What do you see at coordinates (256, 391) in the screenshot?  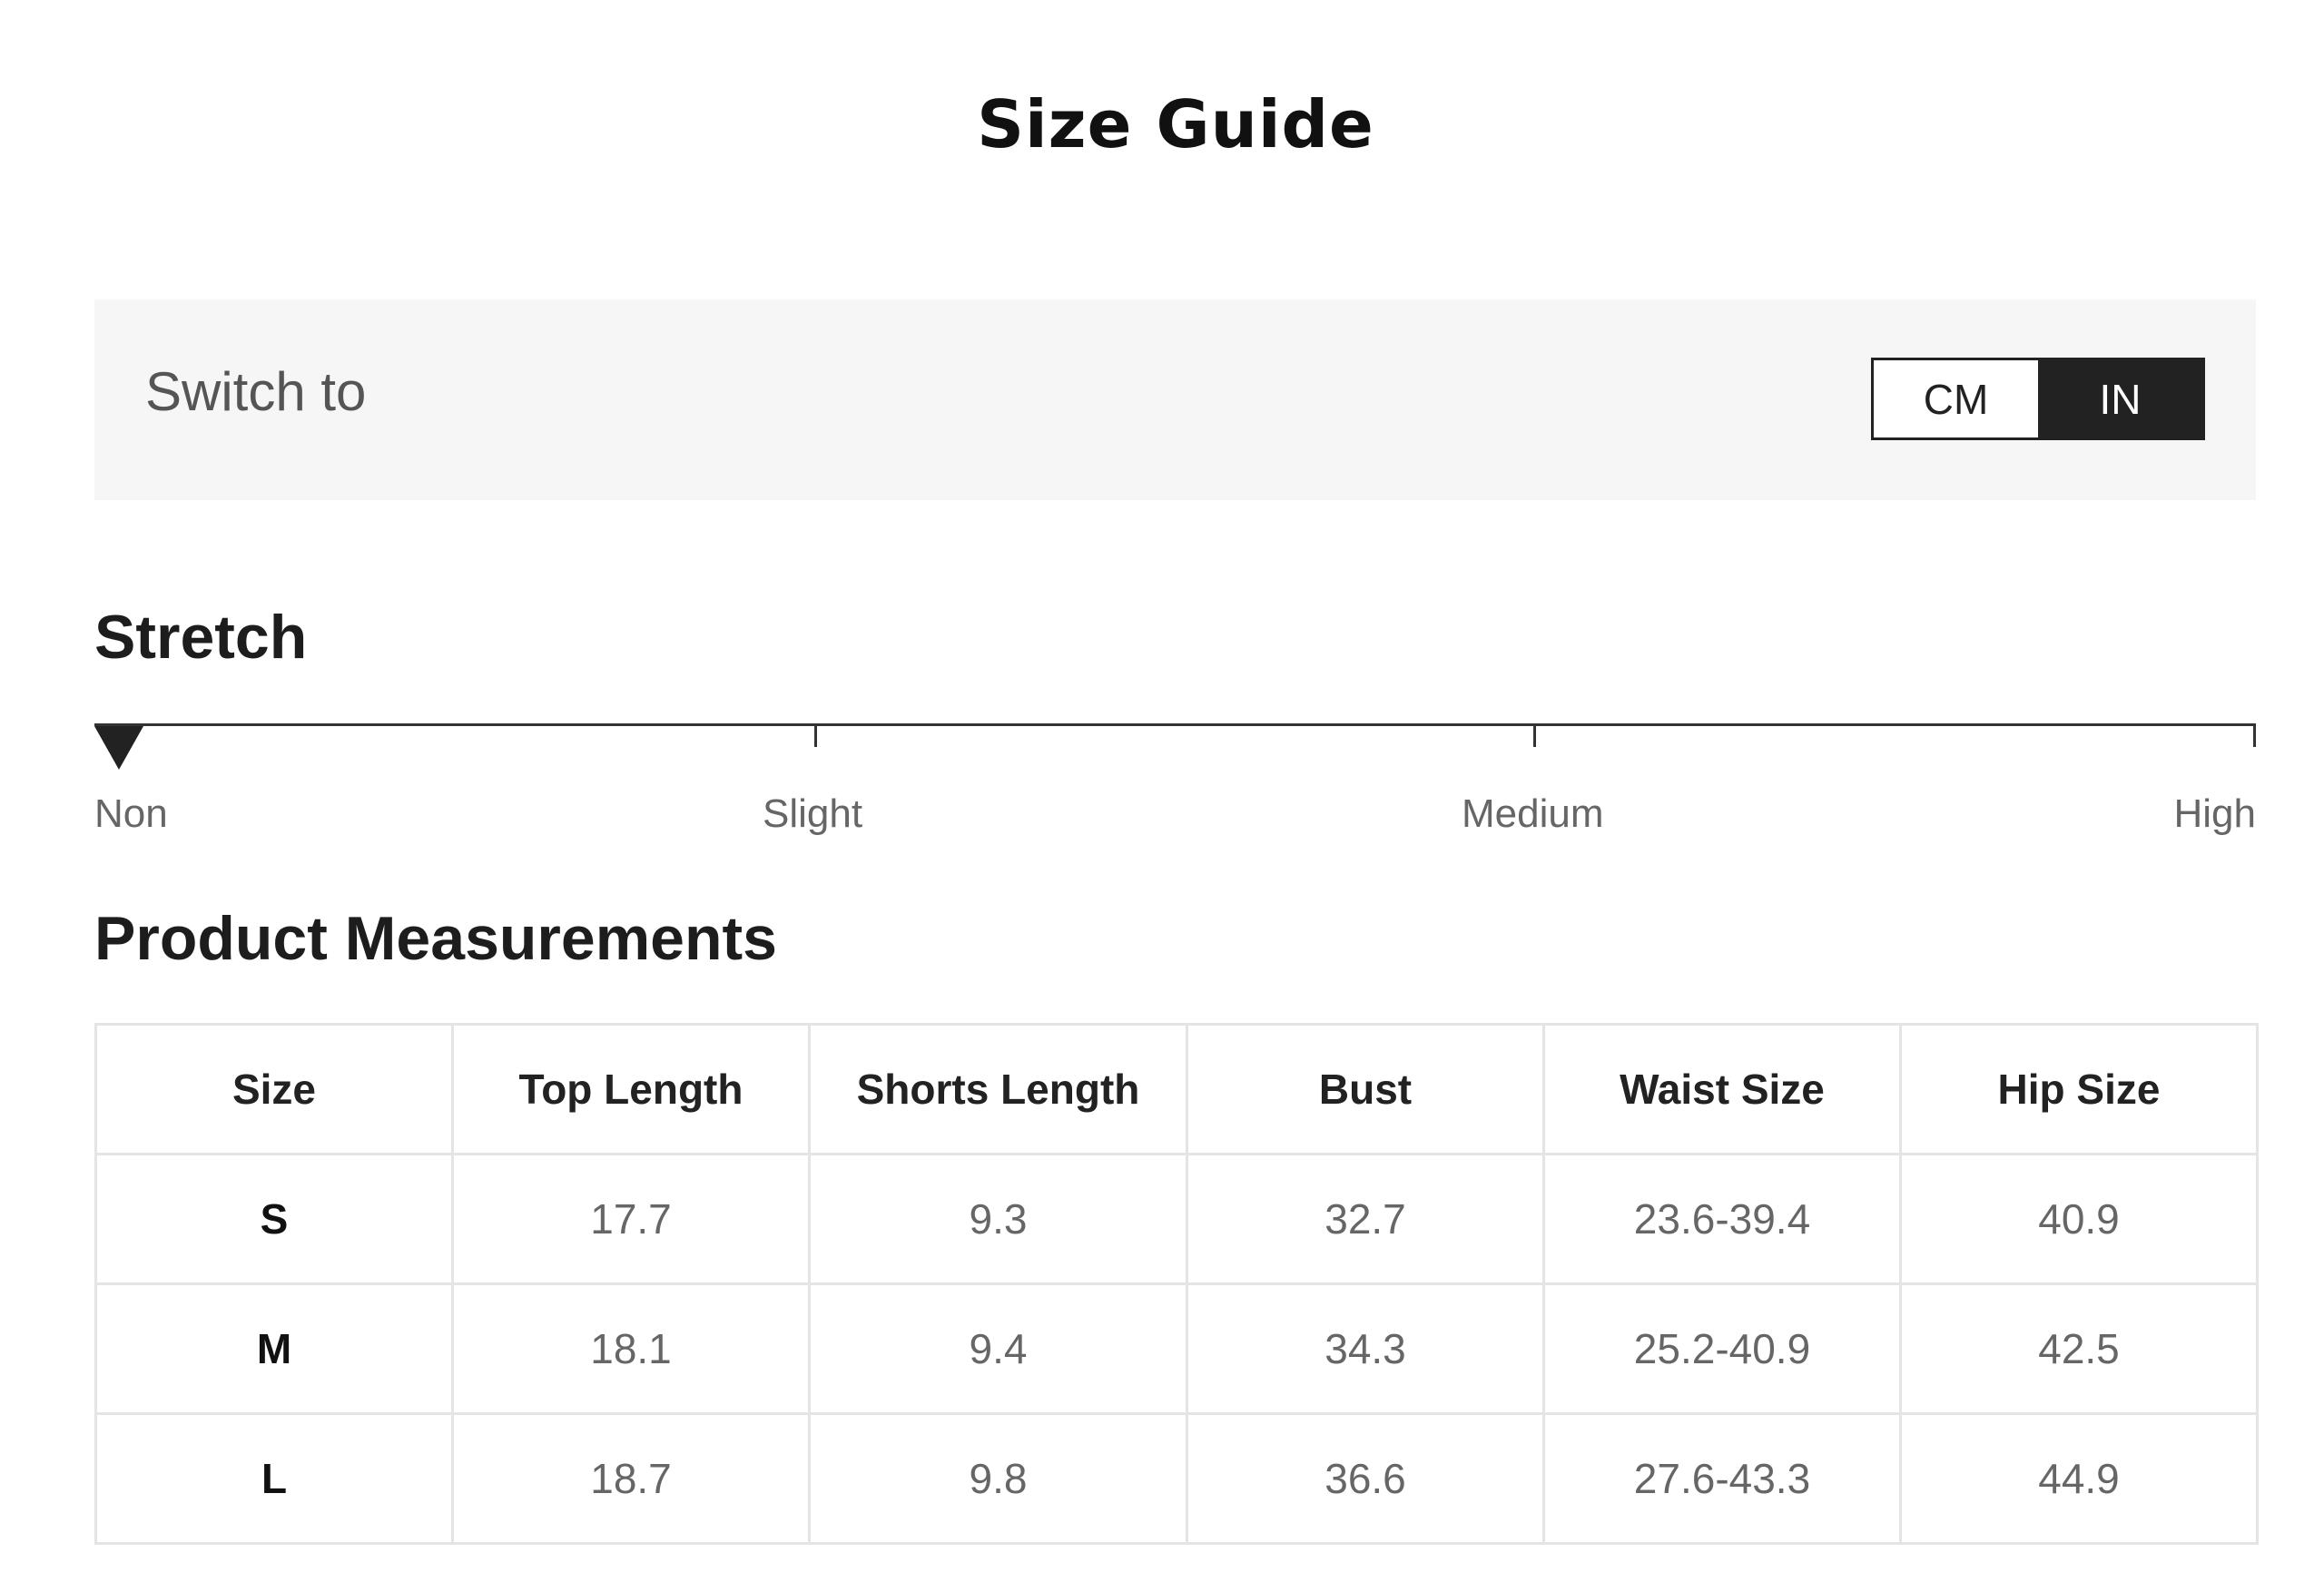 I see `unit-switch-label: Switch to` at bounding box center [256, 391].